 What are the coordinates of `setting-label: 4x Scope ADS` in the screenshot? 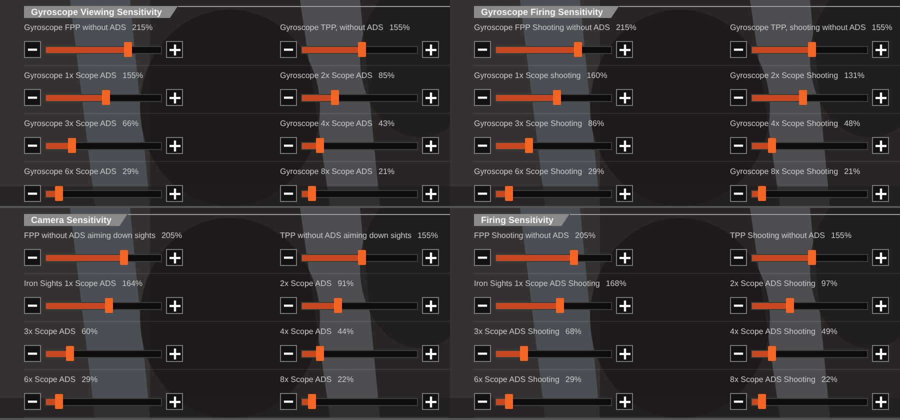 It's located at (306, 332).